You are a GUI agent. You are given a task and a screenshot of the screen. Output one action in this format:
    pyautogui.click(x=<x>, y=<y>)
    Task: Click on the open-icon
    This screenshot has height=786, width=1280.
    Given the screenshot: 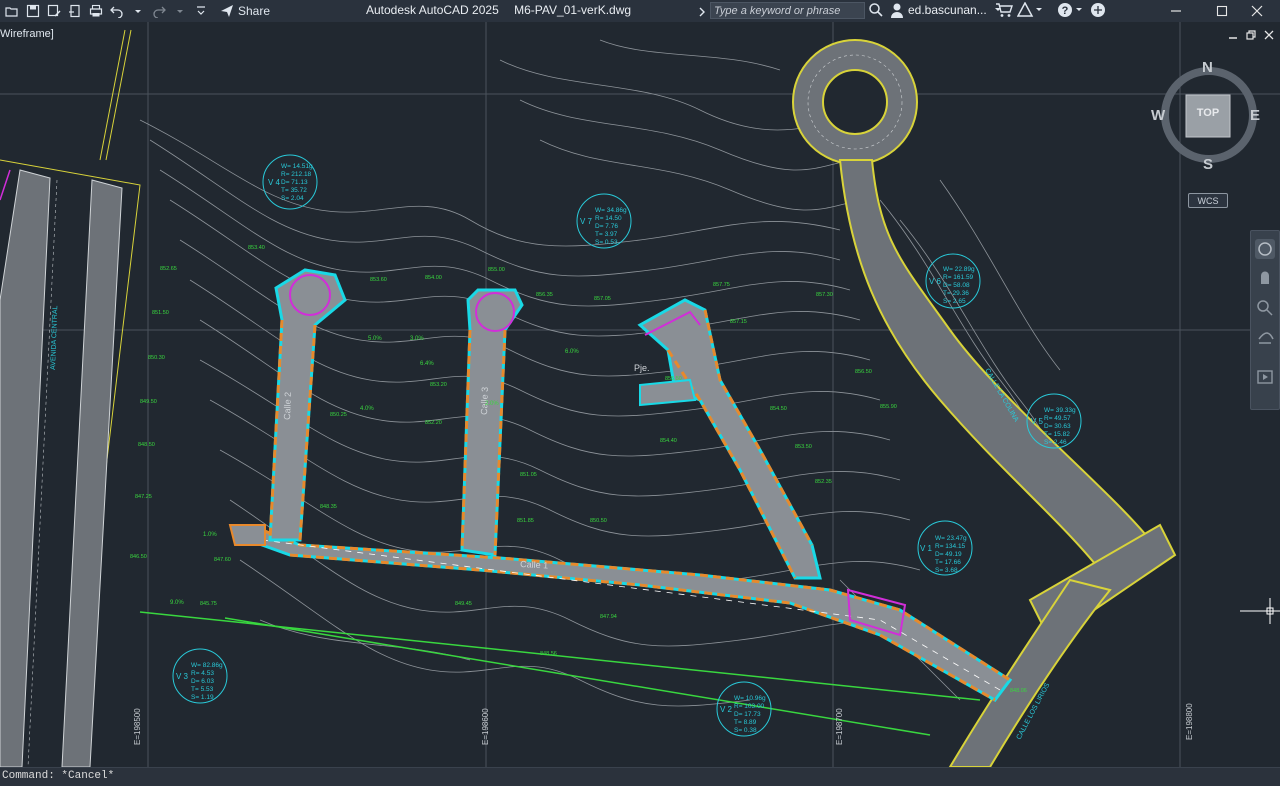 What is the action you would take?
    pyautogui.click(x=12, y=11)
    